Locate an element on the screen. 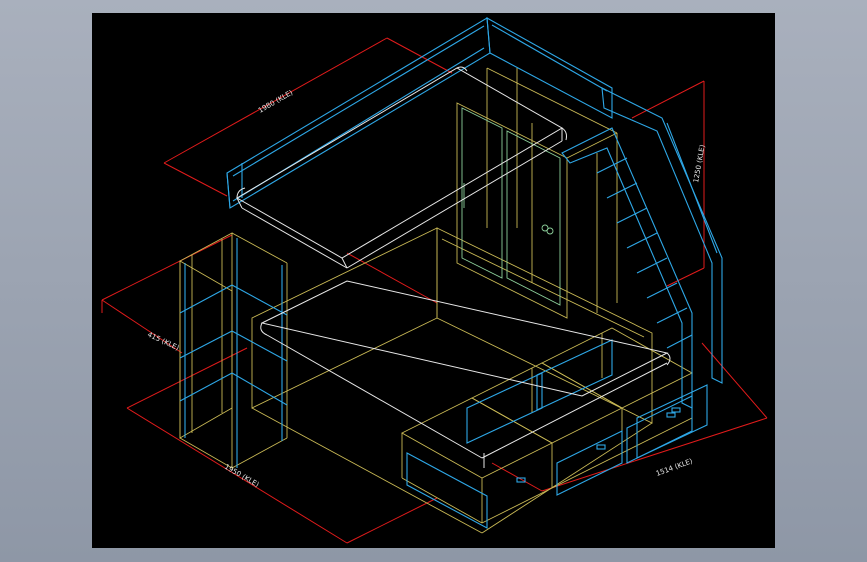 The width and height of the screenshot is (867, 562). dim-top-length: 1980 (KLE) is located at coordinates (276, 101).